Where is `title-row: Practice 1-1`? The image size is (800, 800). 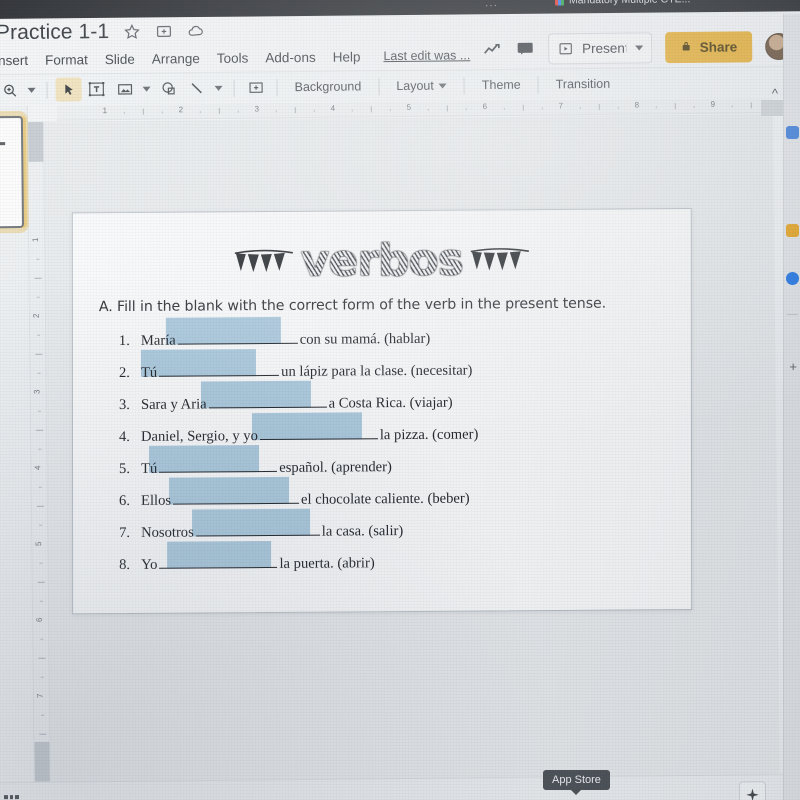
title-row: Practice 1-1 is located at coordinates (102, 32).